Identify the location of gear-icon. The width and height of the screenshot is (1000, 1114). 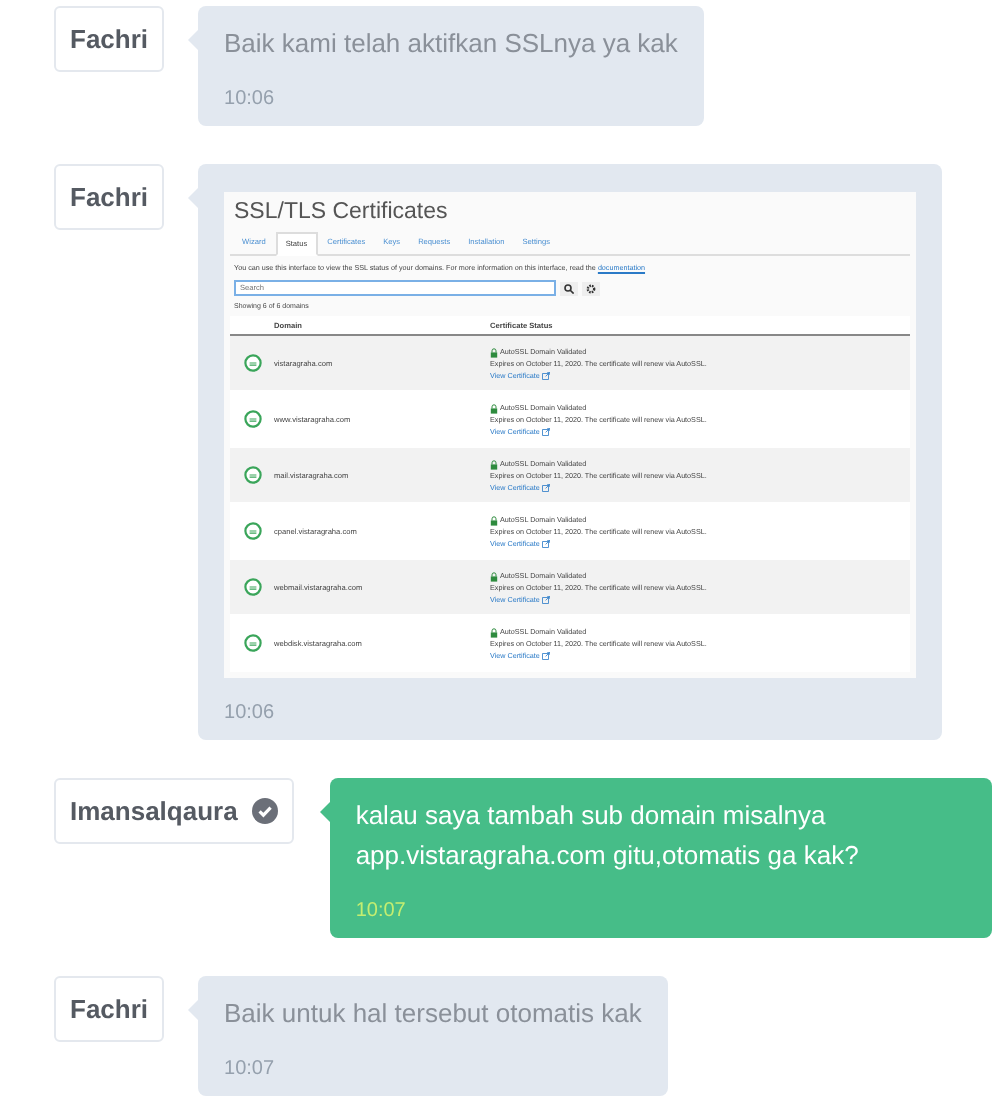
(591, 288).